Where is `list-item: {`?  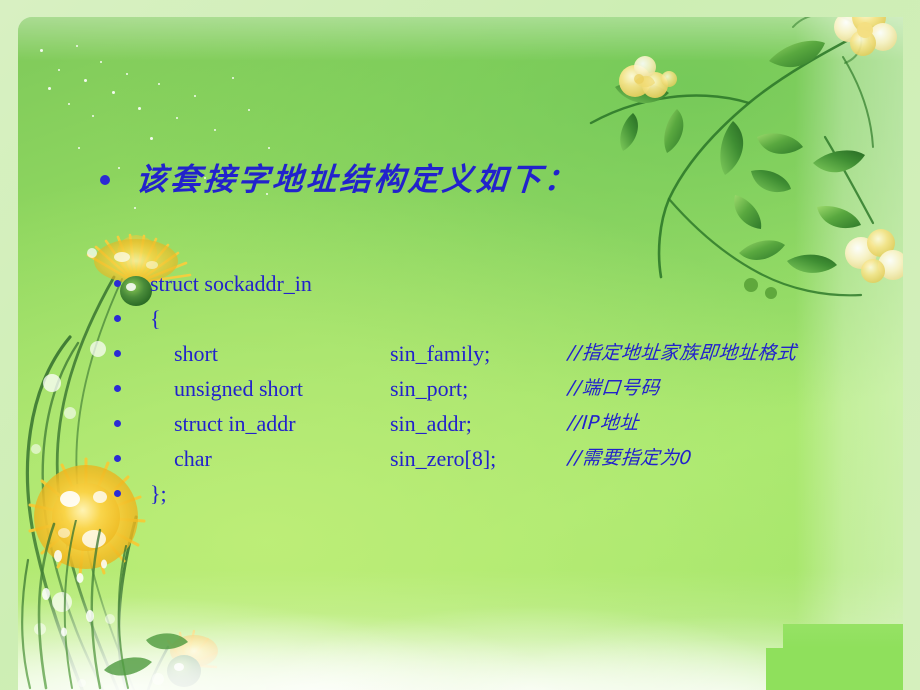 list-item: { is located at coordinates (137, 318).